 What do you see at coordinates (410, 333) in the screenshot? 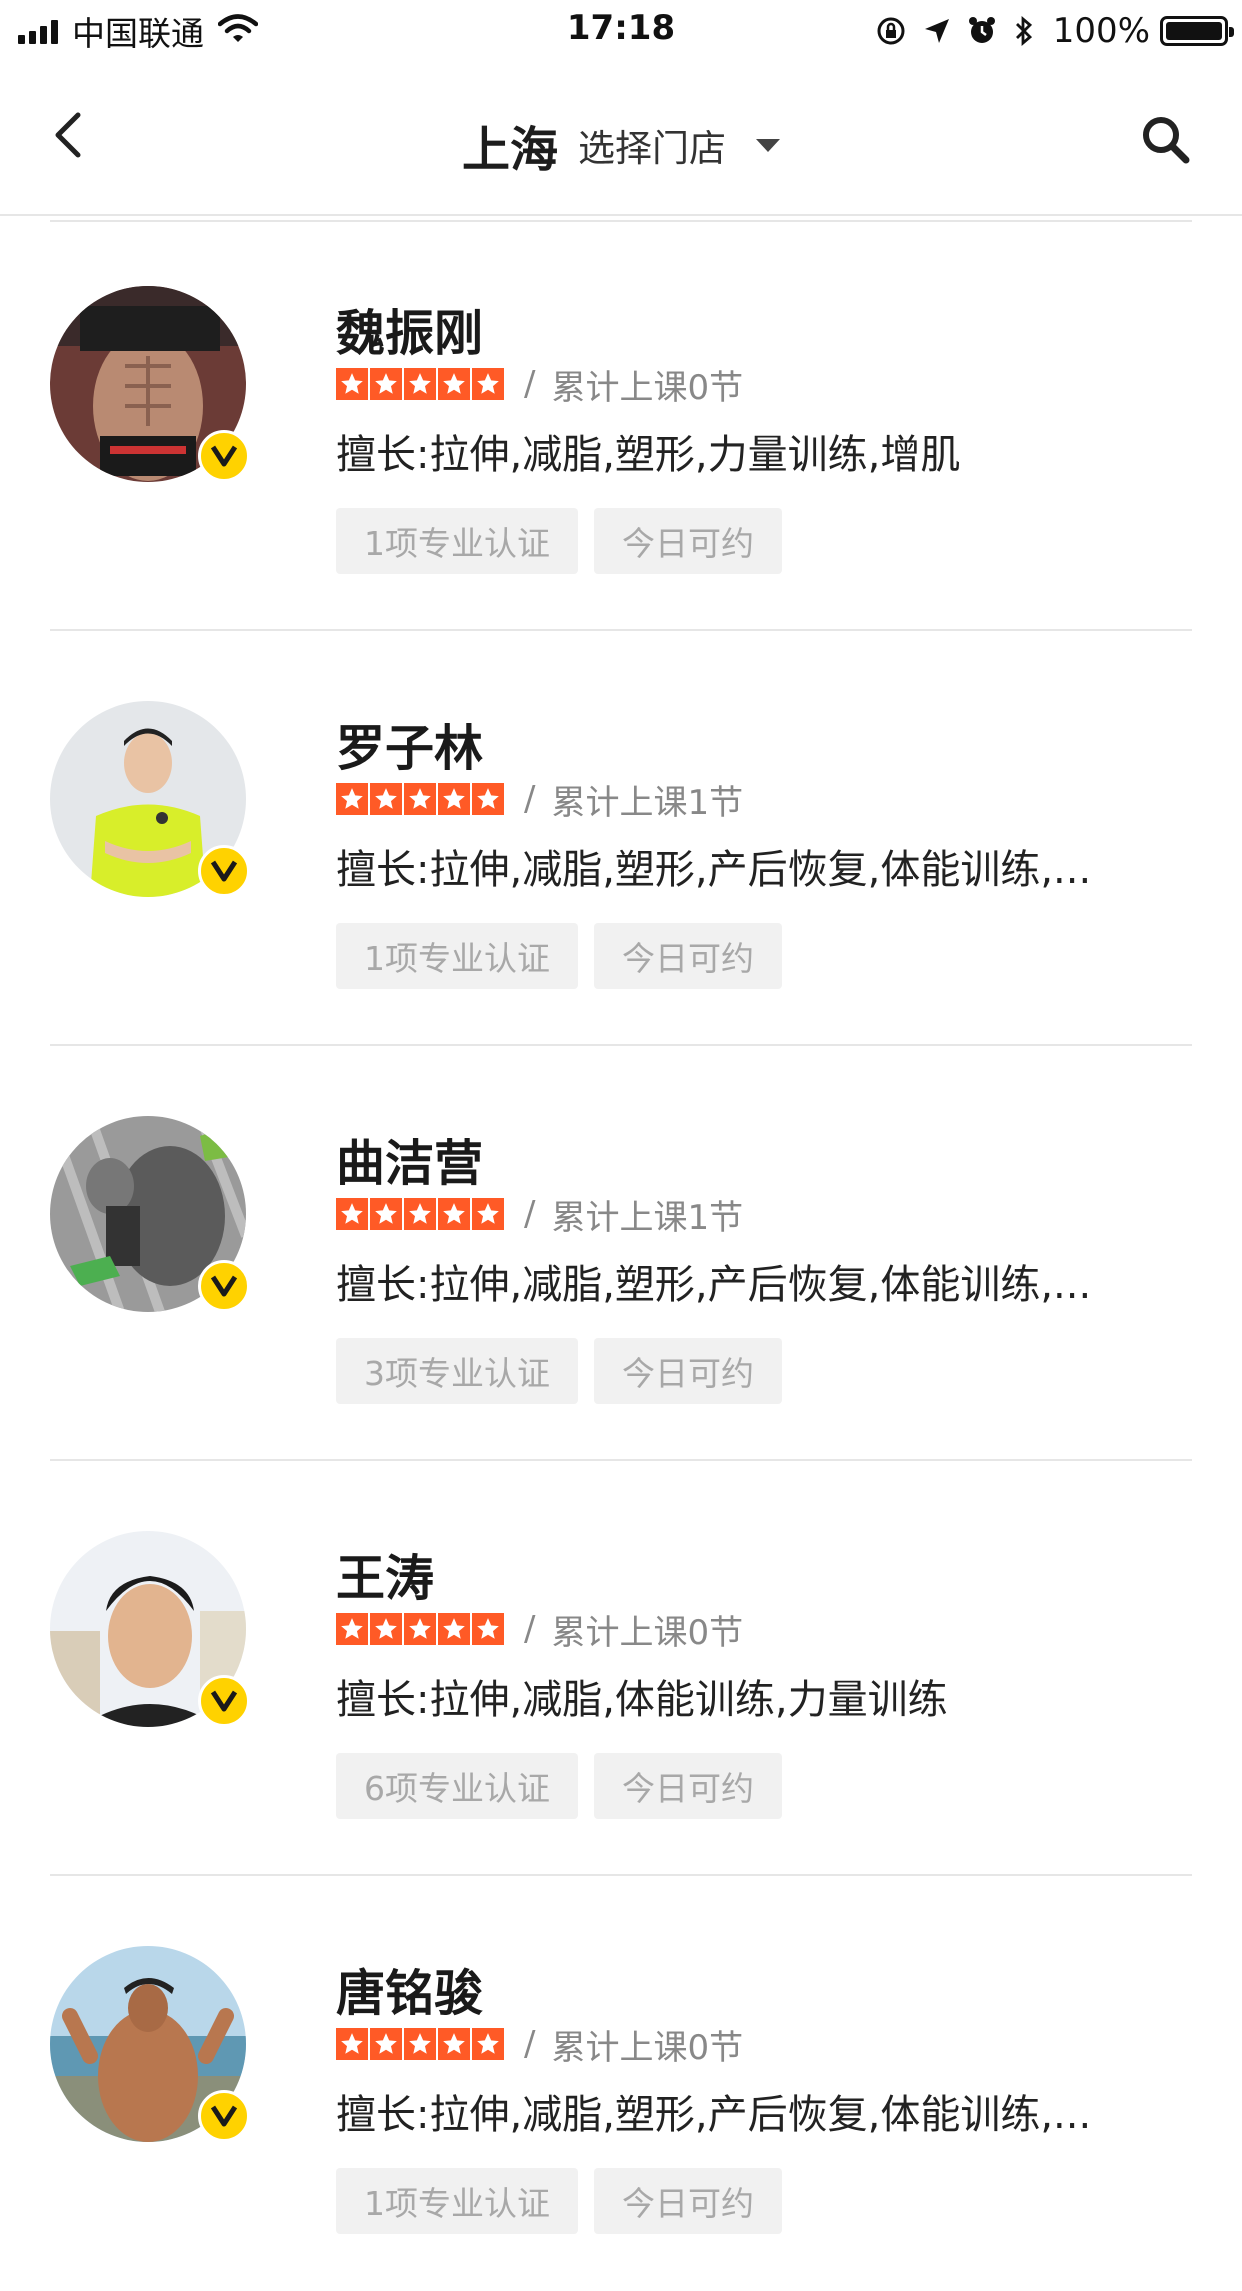
I see `coach-name: 魏振刚` at bounding box center [410, 333].